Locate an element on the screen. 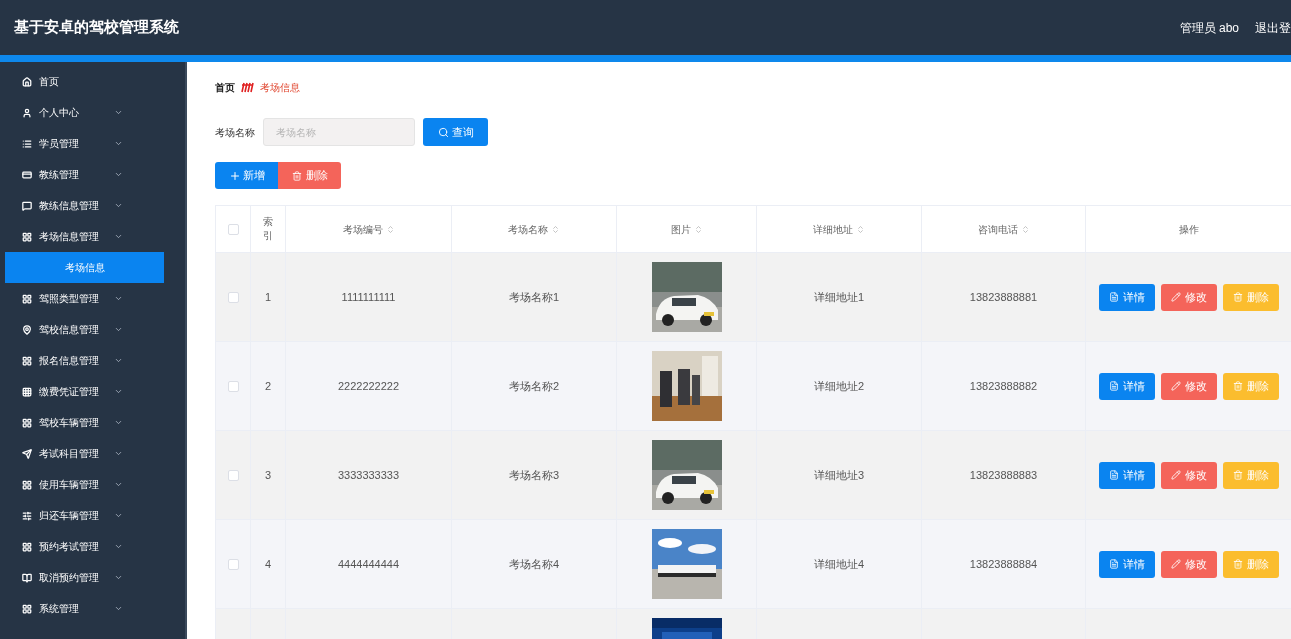 The image size is (1291, 639). table-cell-text: 13823888884 is located at coordinates (1003, 564).